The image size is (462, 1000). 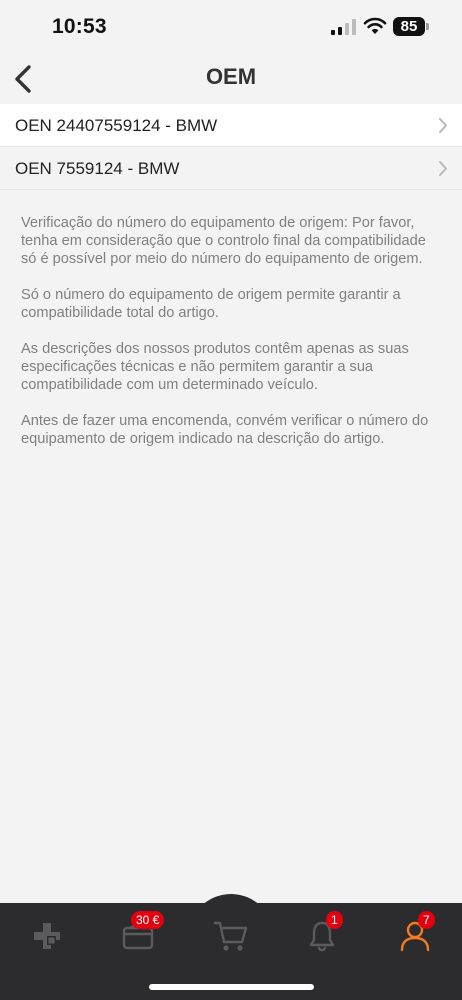 I want to click on battery-level: 85, so click(x=409, y=26).